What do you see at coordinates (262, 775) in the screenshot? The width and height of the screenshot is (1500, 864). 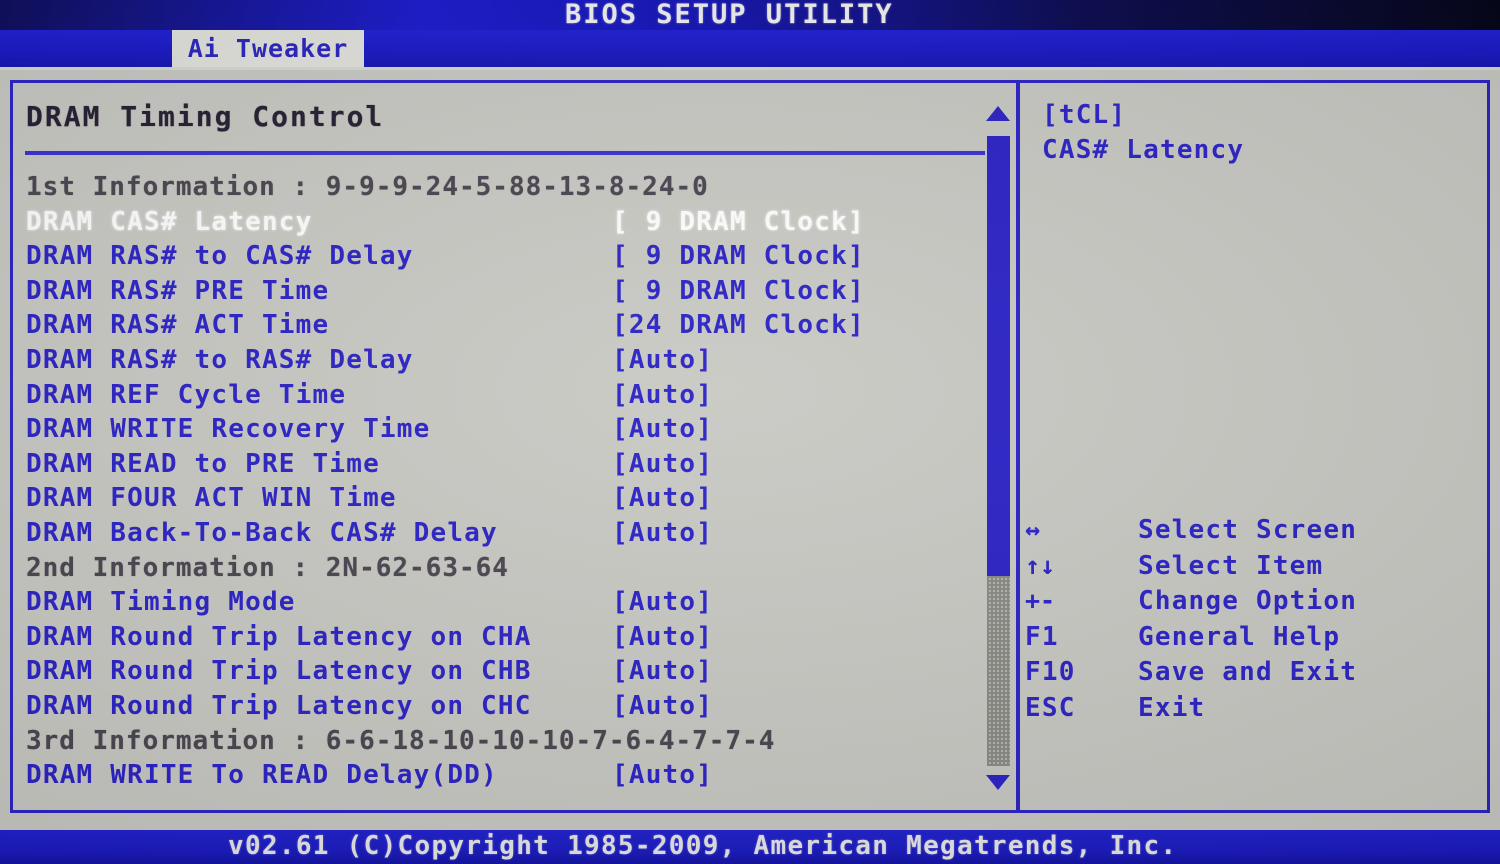 I see `setting-label: DRAM WRITE To READ Delay(DD)` at bounding box center [262, 775].